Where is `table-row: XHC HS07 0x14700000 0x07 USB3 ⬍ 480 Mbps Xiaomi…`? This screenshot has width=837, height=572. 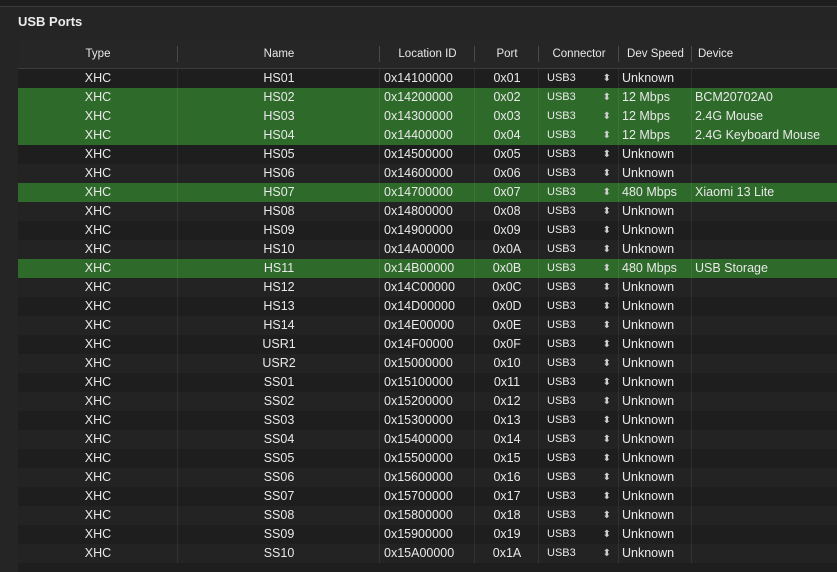
table-row: XHC HS07 0x14700000 0x07 USB3 ⬍ 480 Mbps Xiaomi… is located at coordinates (427, 192).